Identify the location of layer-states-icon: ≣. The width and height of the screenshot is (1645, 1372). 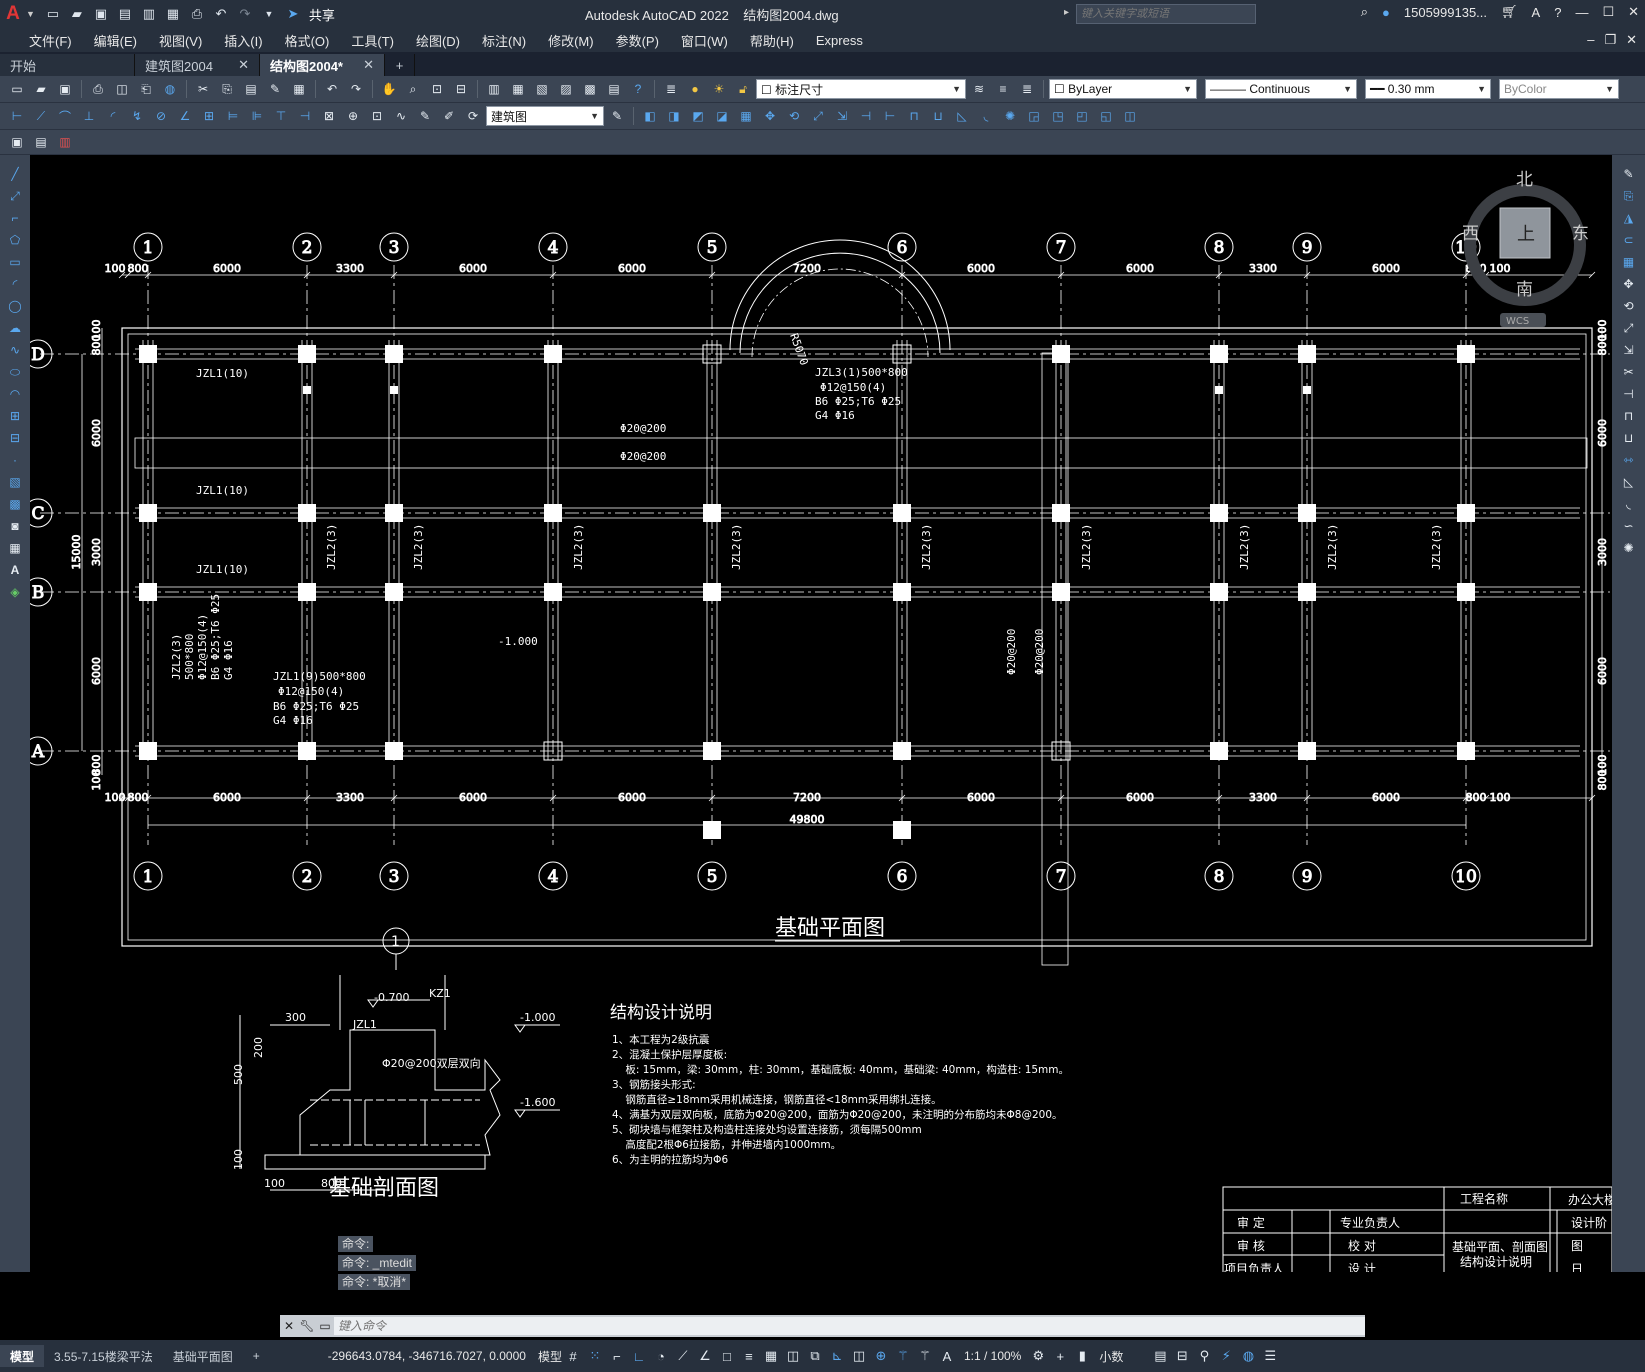
(1027, 89).